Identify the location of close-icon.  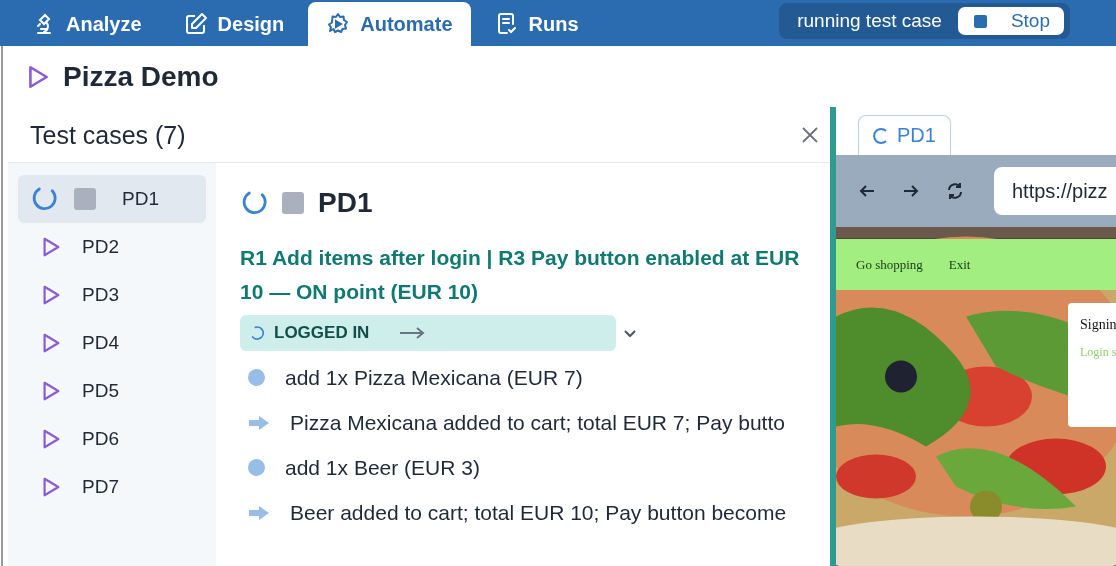
(810, 135).